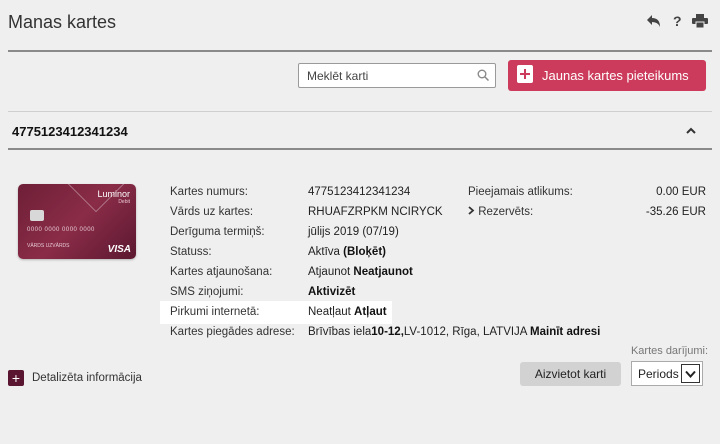  I want to click on new-card-icon, so click(525, 75).